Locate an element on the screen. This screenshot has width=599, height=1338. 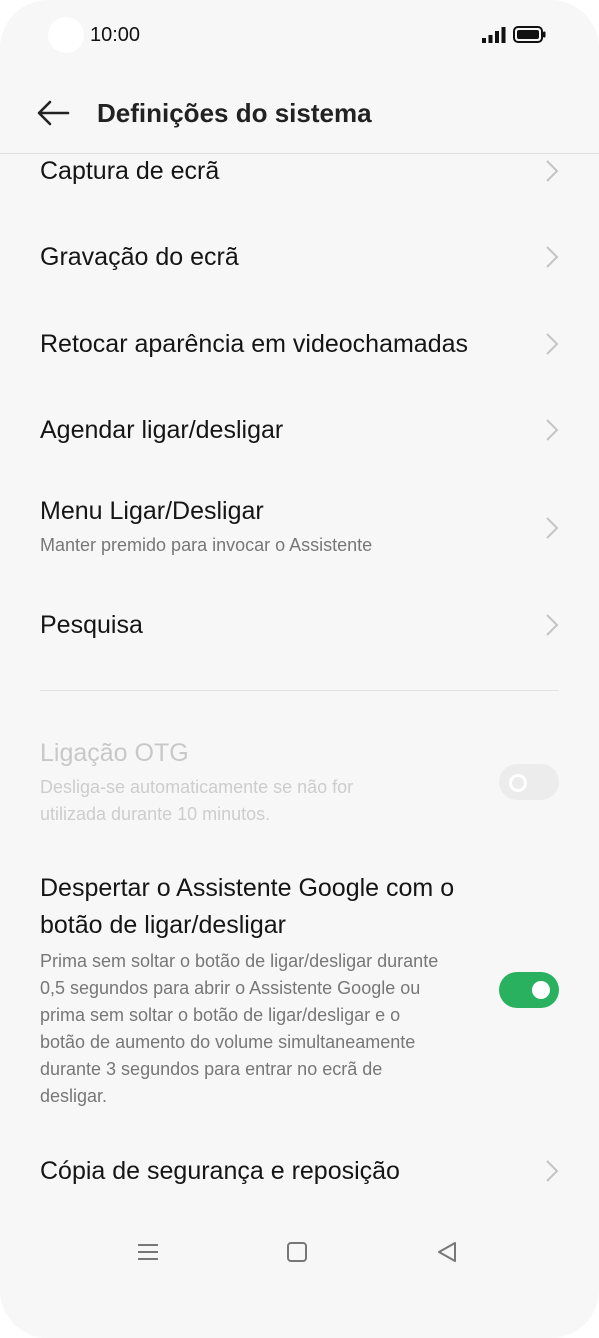
list-item-scheduled-power: Agendar ligar/desligar is located at coordinates (299, 430).